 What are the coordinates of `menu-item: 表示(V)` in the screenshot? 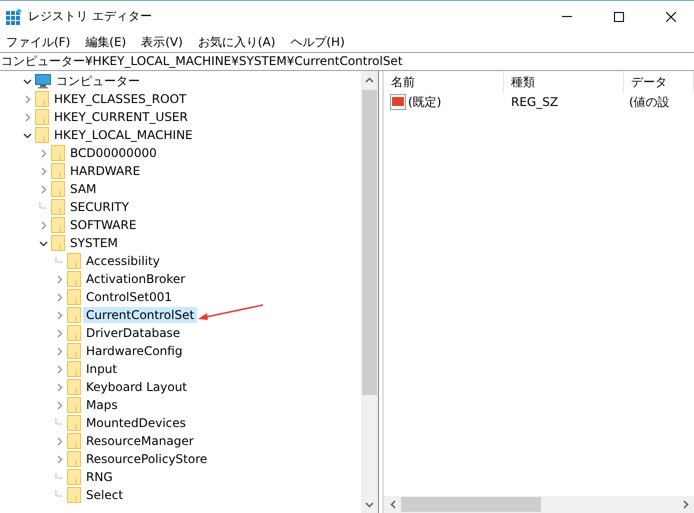 It's located at (162, 42).